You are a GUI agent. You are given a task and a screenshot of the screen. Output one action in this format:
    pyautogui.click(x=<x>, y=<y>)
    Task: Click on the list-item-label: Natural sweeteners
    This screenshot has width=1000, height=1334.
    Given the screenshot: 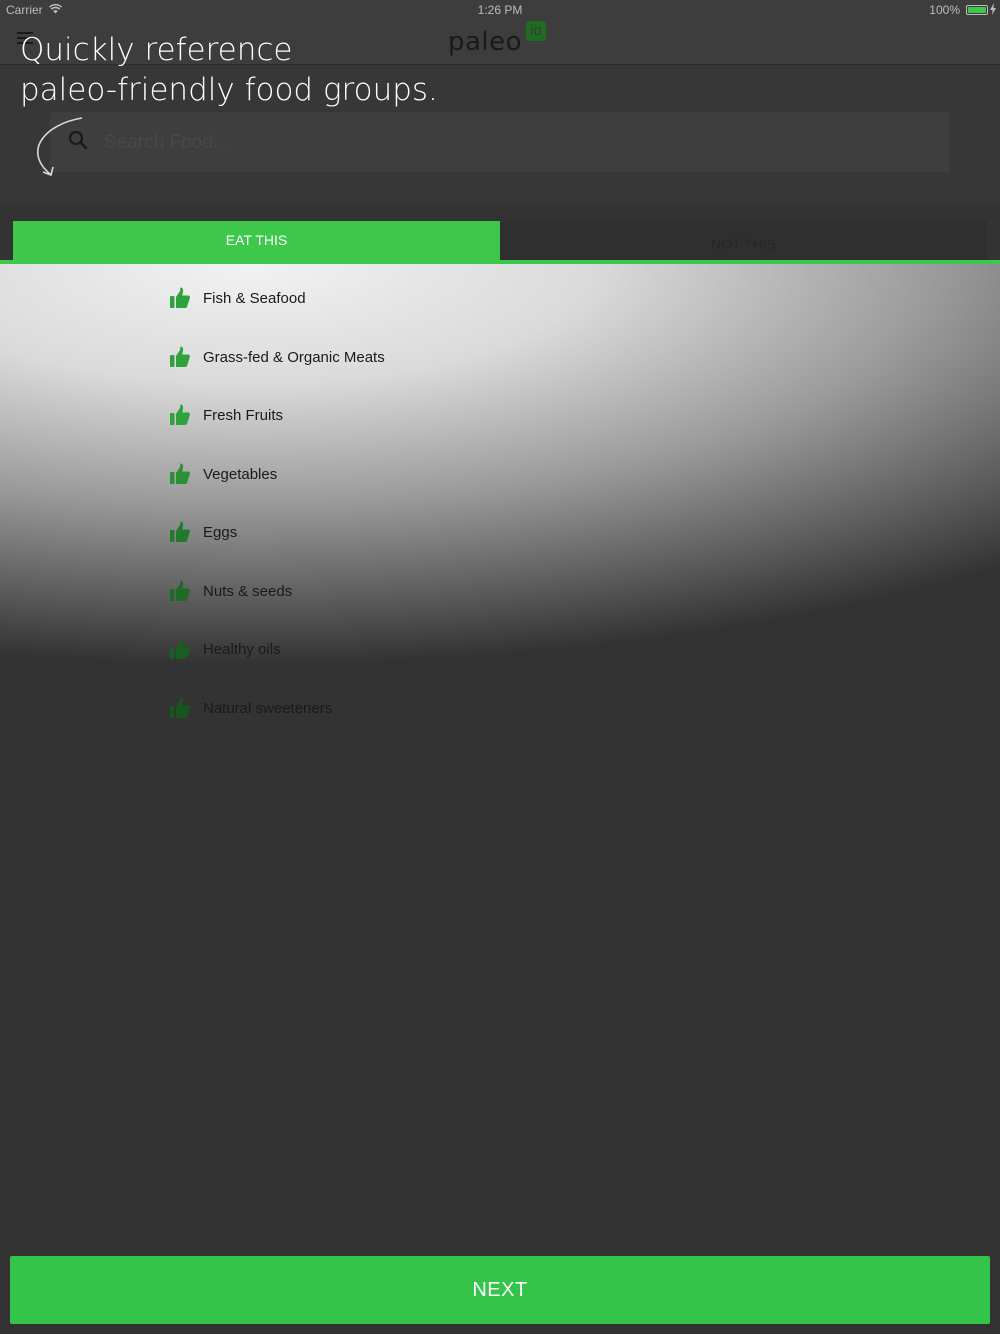 What is the action you would take?
    pyautogui.click(x=268, y=708)
    